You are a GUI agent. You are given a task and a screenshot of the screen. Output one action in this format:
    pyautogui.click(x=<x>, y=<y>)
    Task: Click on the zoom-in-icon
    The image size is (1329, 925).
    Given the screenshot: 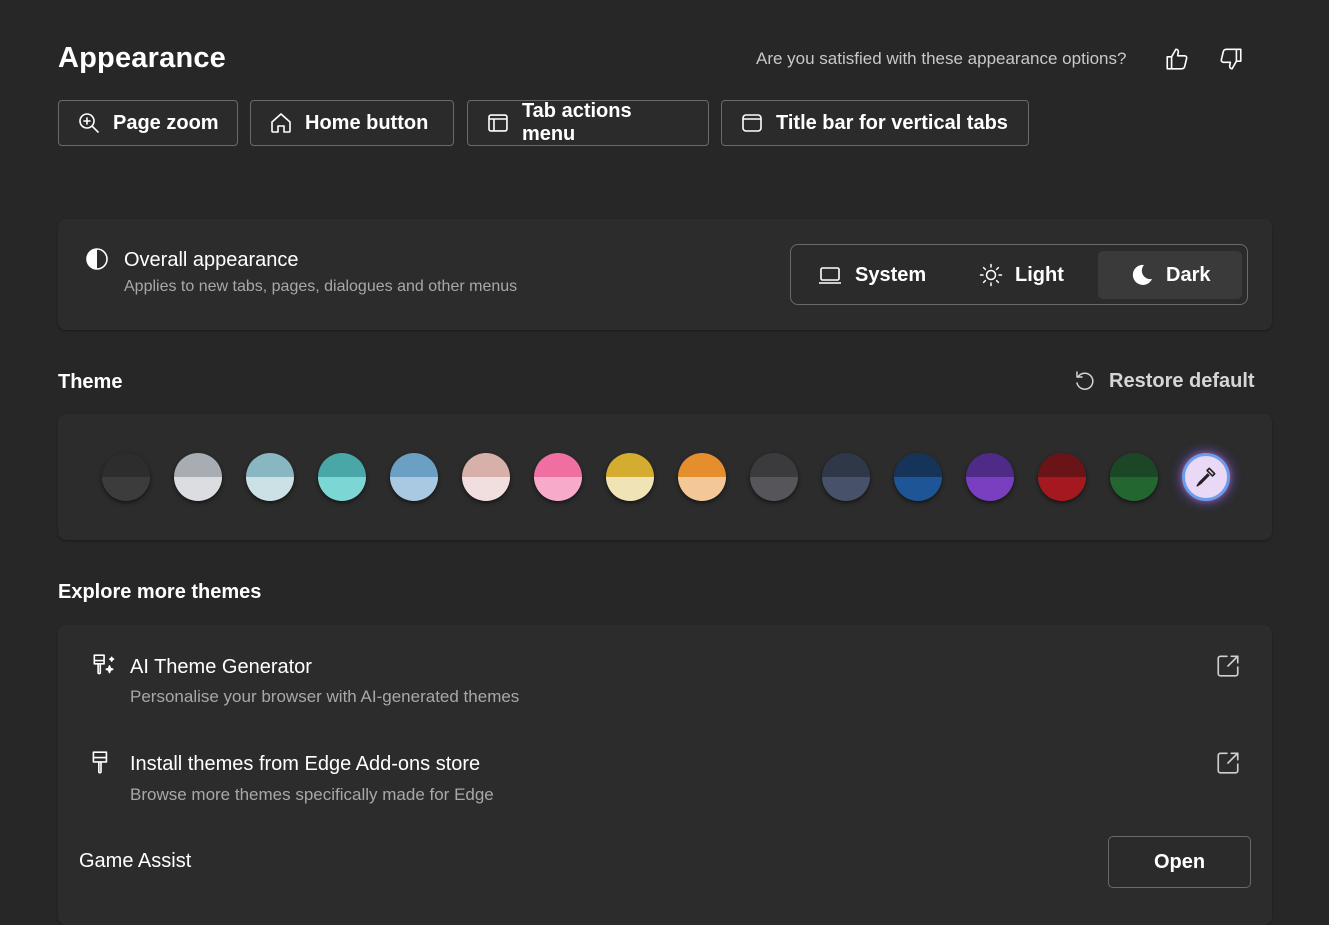 What is the action you would take?
    pyautogui.click(x=89, y=123)
    